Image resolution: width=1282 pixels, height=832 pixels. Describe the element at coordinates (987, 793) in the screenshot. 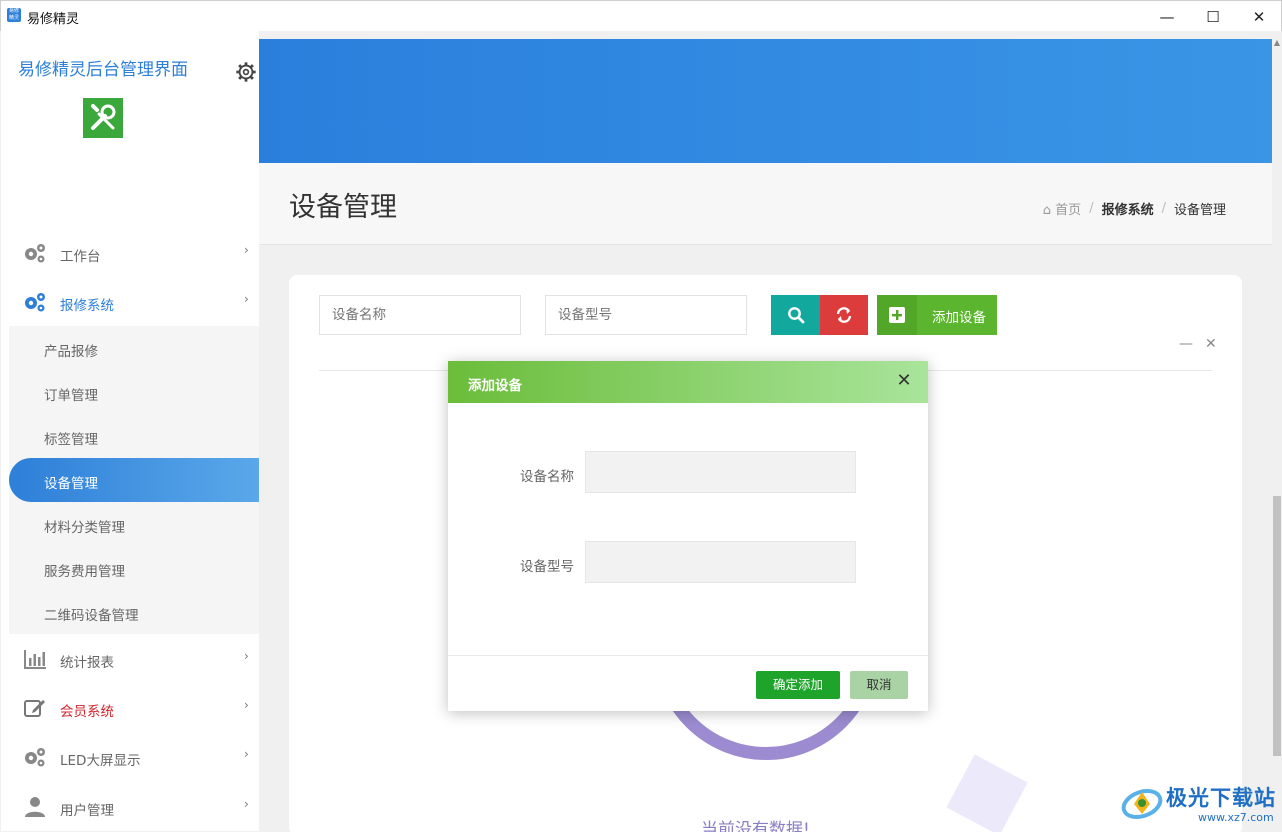

I see `decorative-shape` at that location.